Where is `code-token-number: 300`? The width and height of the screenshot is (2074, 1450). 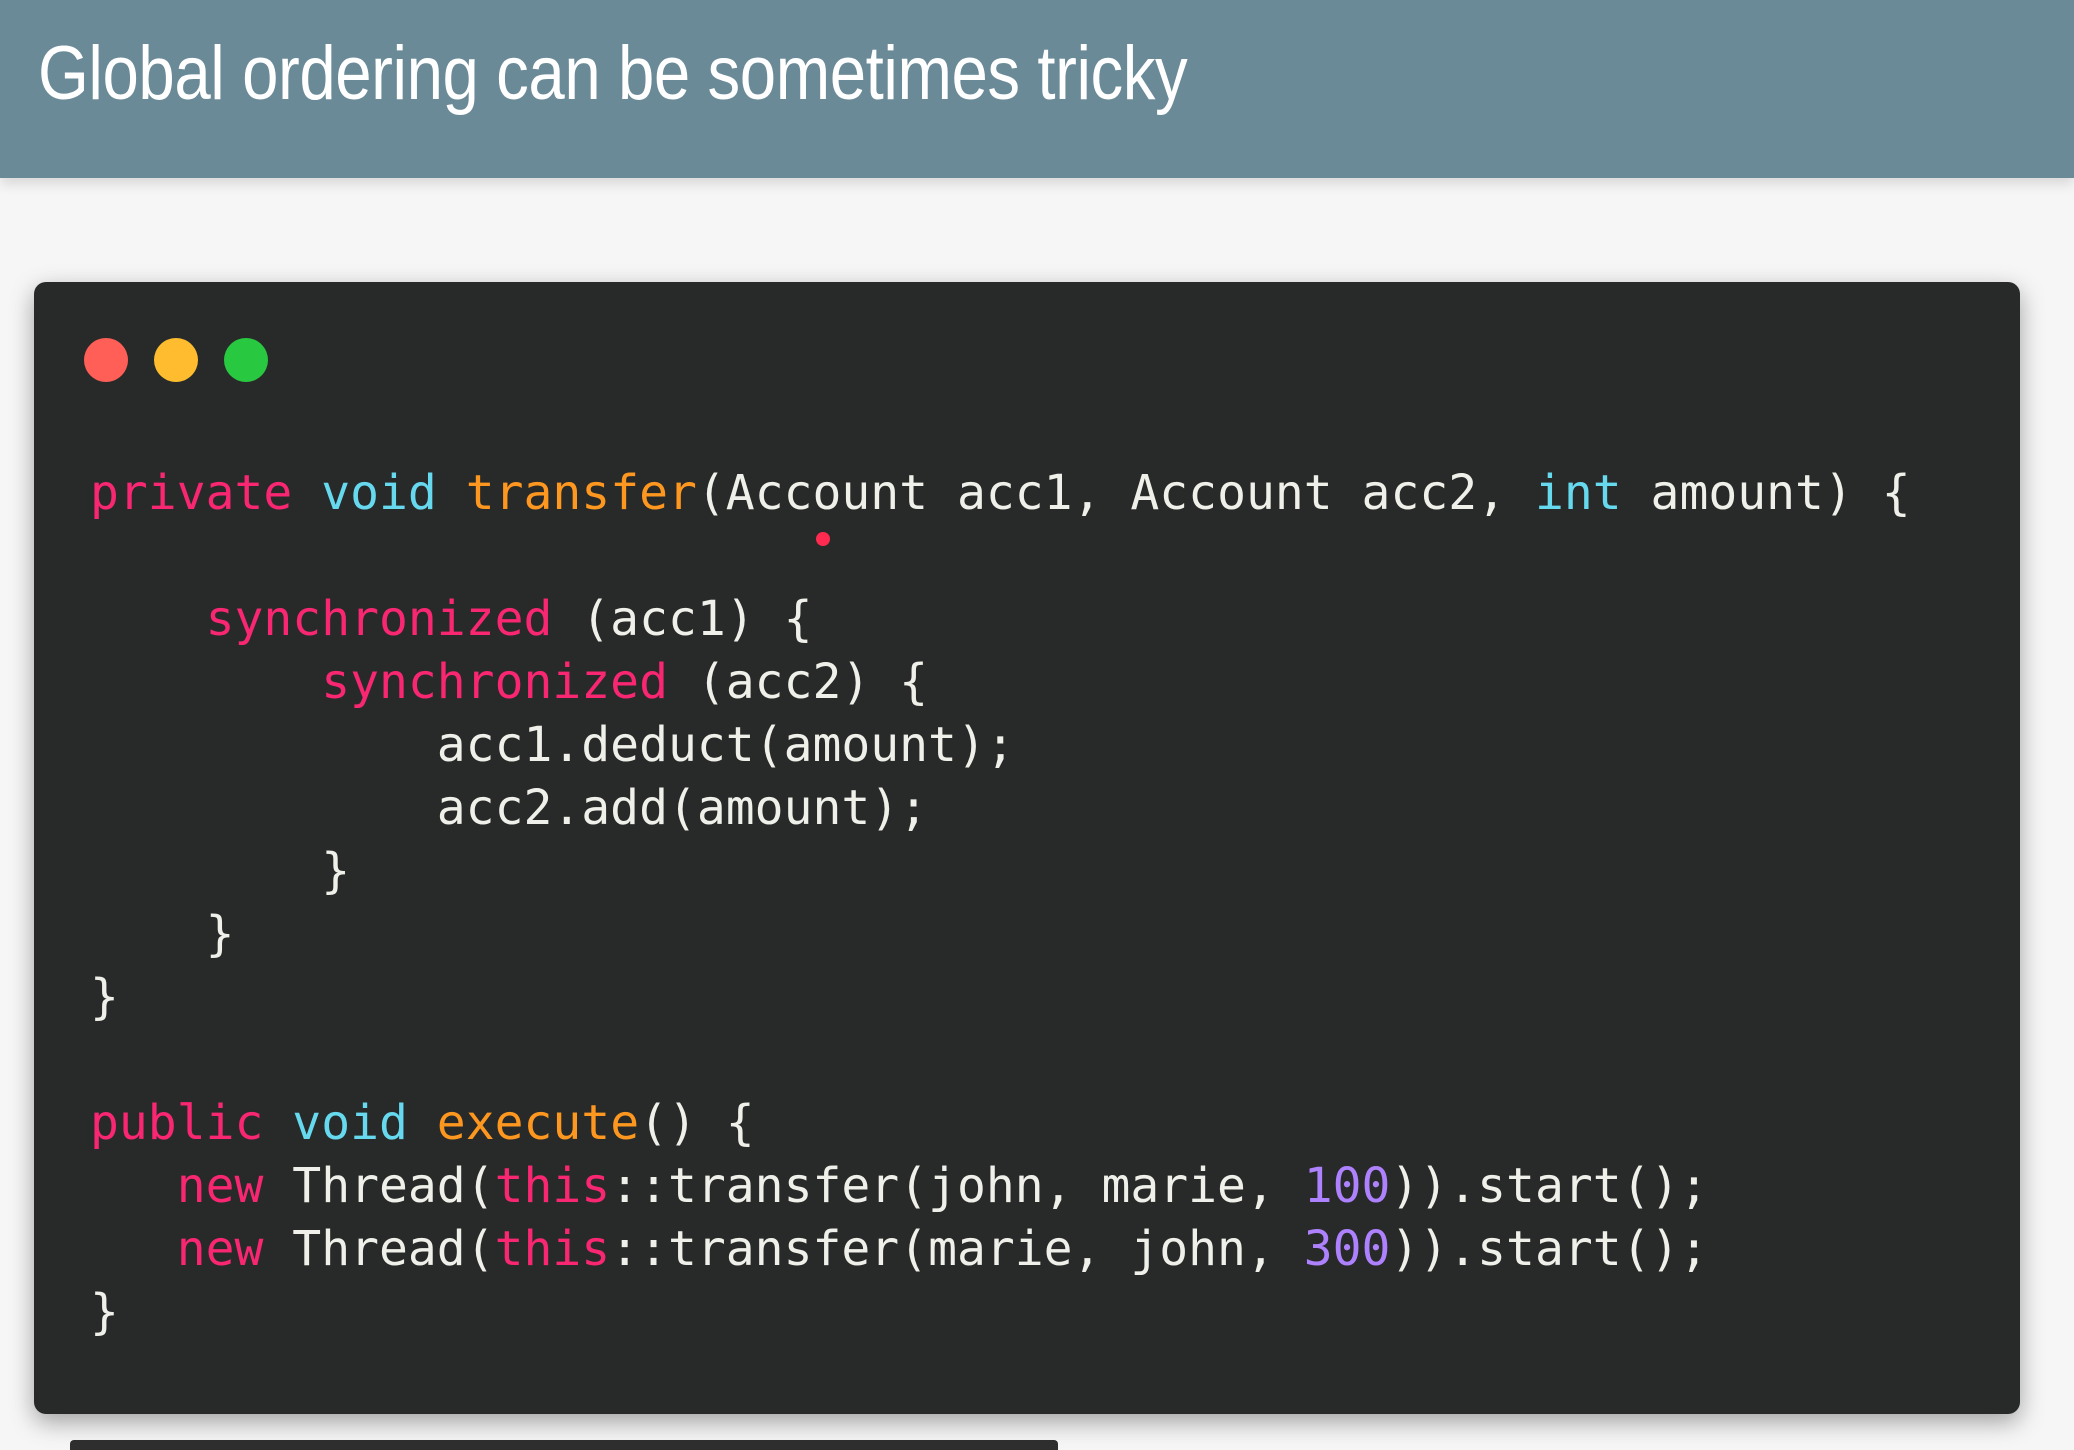 code-token-number: 300 is located at coordinates (1347, 1249).